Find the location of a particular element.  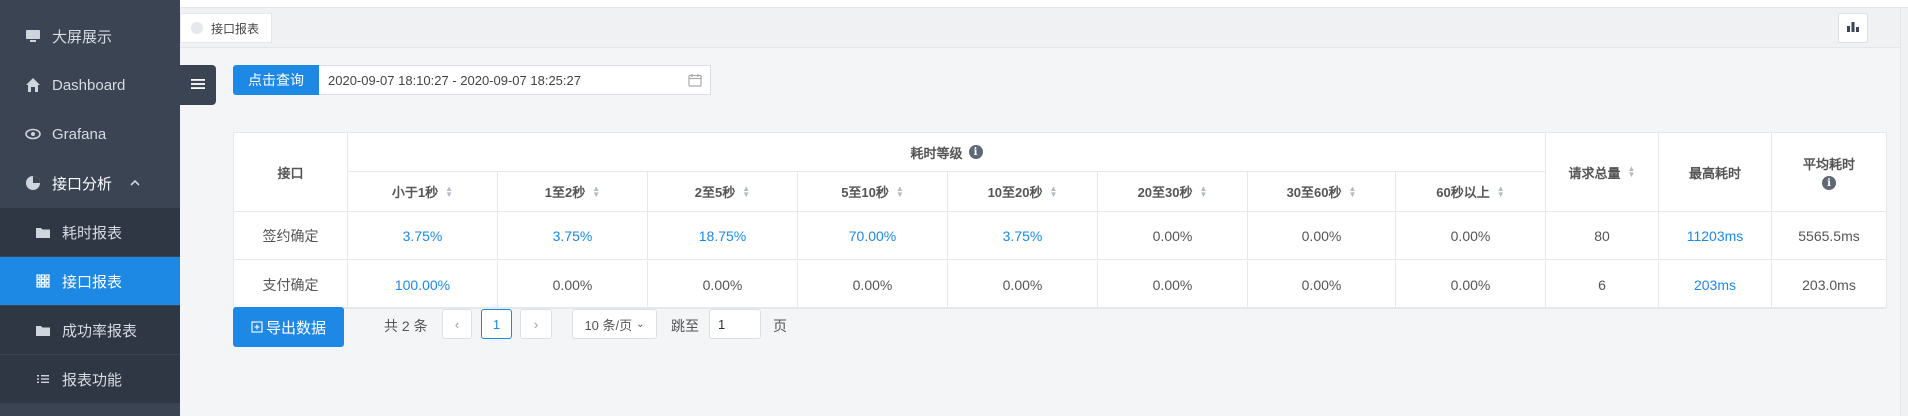

sidebar-item-label: 接口报表 is located at coordinates (92, 282).